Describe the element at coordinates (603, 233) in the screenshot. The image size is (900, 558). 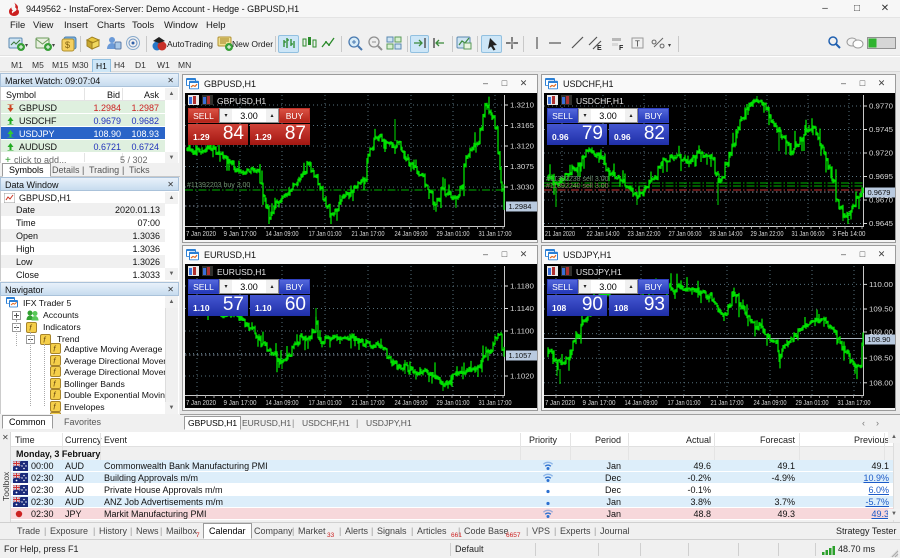
I see `svg-text: 22 Jan 14:00` at that location.